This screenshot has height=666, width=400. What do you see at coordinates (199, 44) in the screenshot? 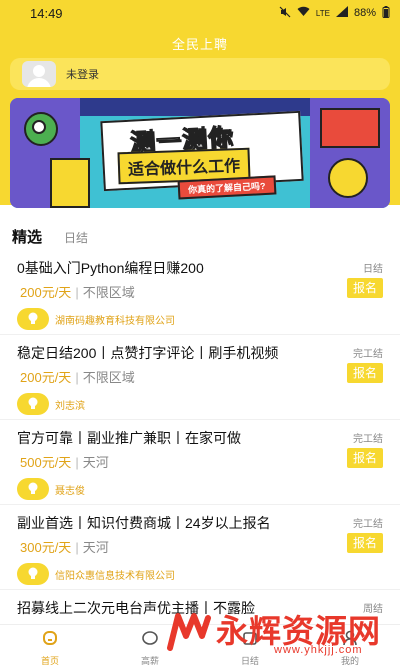
I see `page-title: 全民上聘` at bounding box center [199, 44].